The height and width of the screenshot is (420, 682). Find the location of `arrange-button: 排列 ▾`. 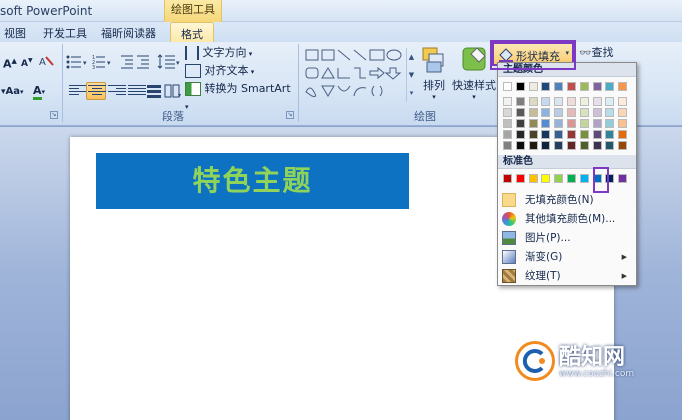

arrange-button: 排列 ▾ is located at coordinates (434, 74).